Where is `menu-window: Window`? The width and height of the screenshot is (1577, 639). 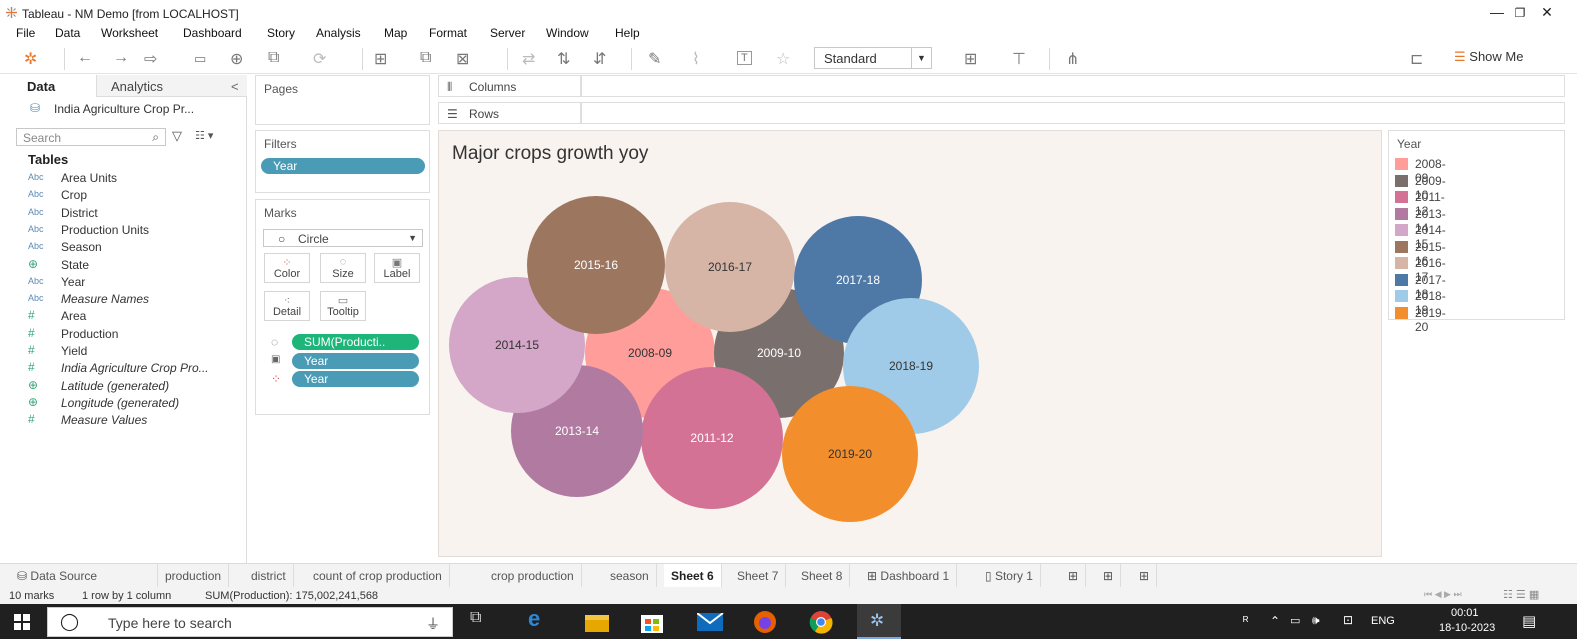
menu-window: Window is located at coordinates (567, 33).